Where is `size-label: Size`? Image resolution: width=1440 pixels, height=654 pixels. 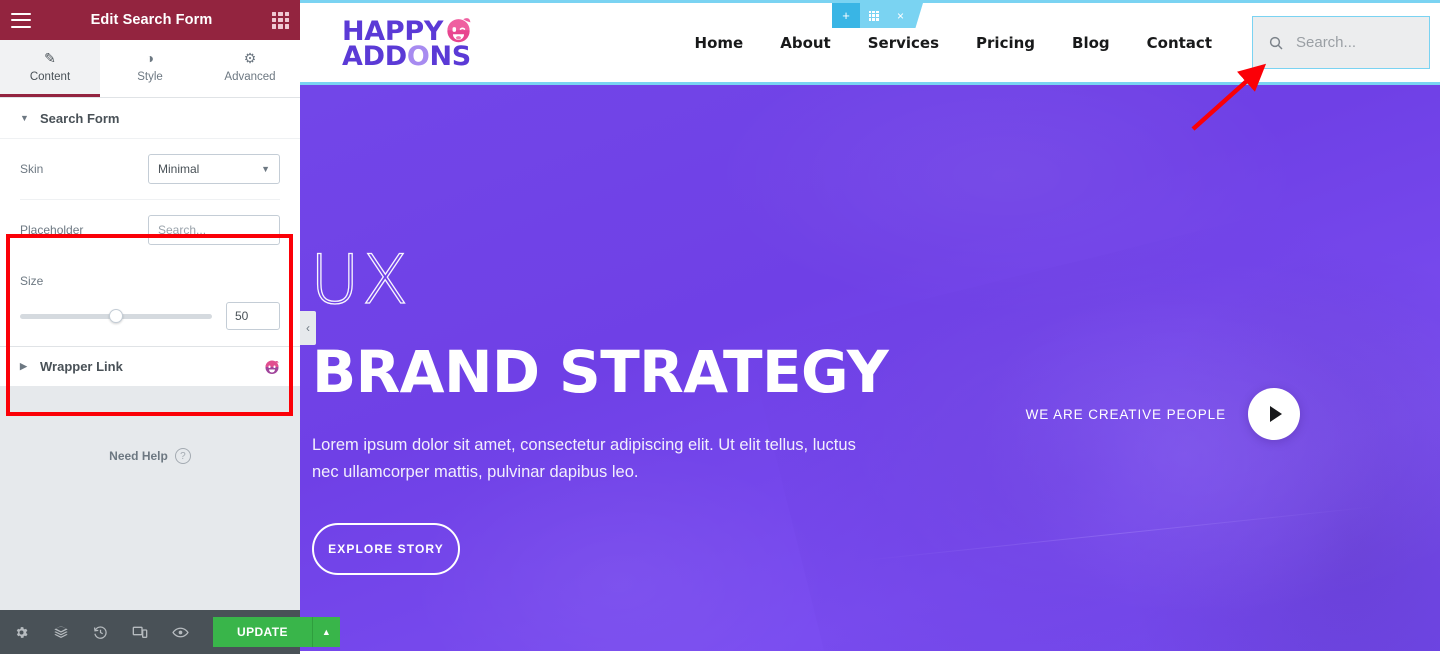 size-label: Size is located at coordinates (32, 281).